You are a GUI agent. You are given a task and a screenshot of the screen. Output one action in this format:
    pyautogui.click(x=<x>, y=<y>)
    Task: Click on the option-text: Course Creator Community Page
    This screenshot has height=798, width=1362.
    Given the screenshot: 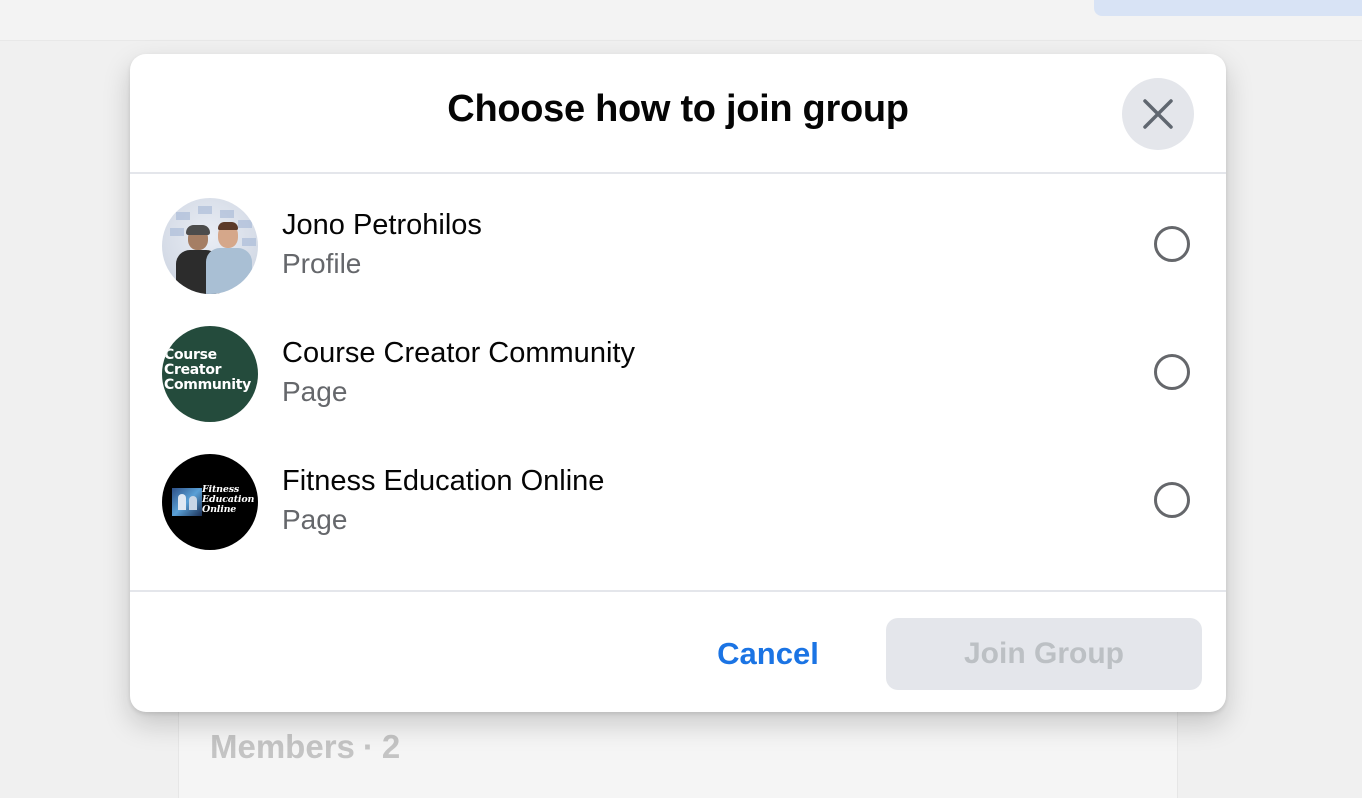 What is the action you would take?
    pyautogui.click(x=458, y=373)
    